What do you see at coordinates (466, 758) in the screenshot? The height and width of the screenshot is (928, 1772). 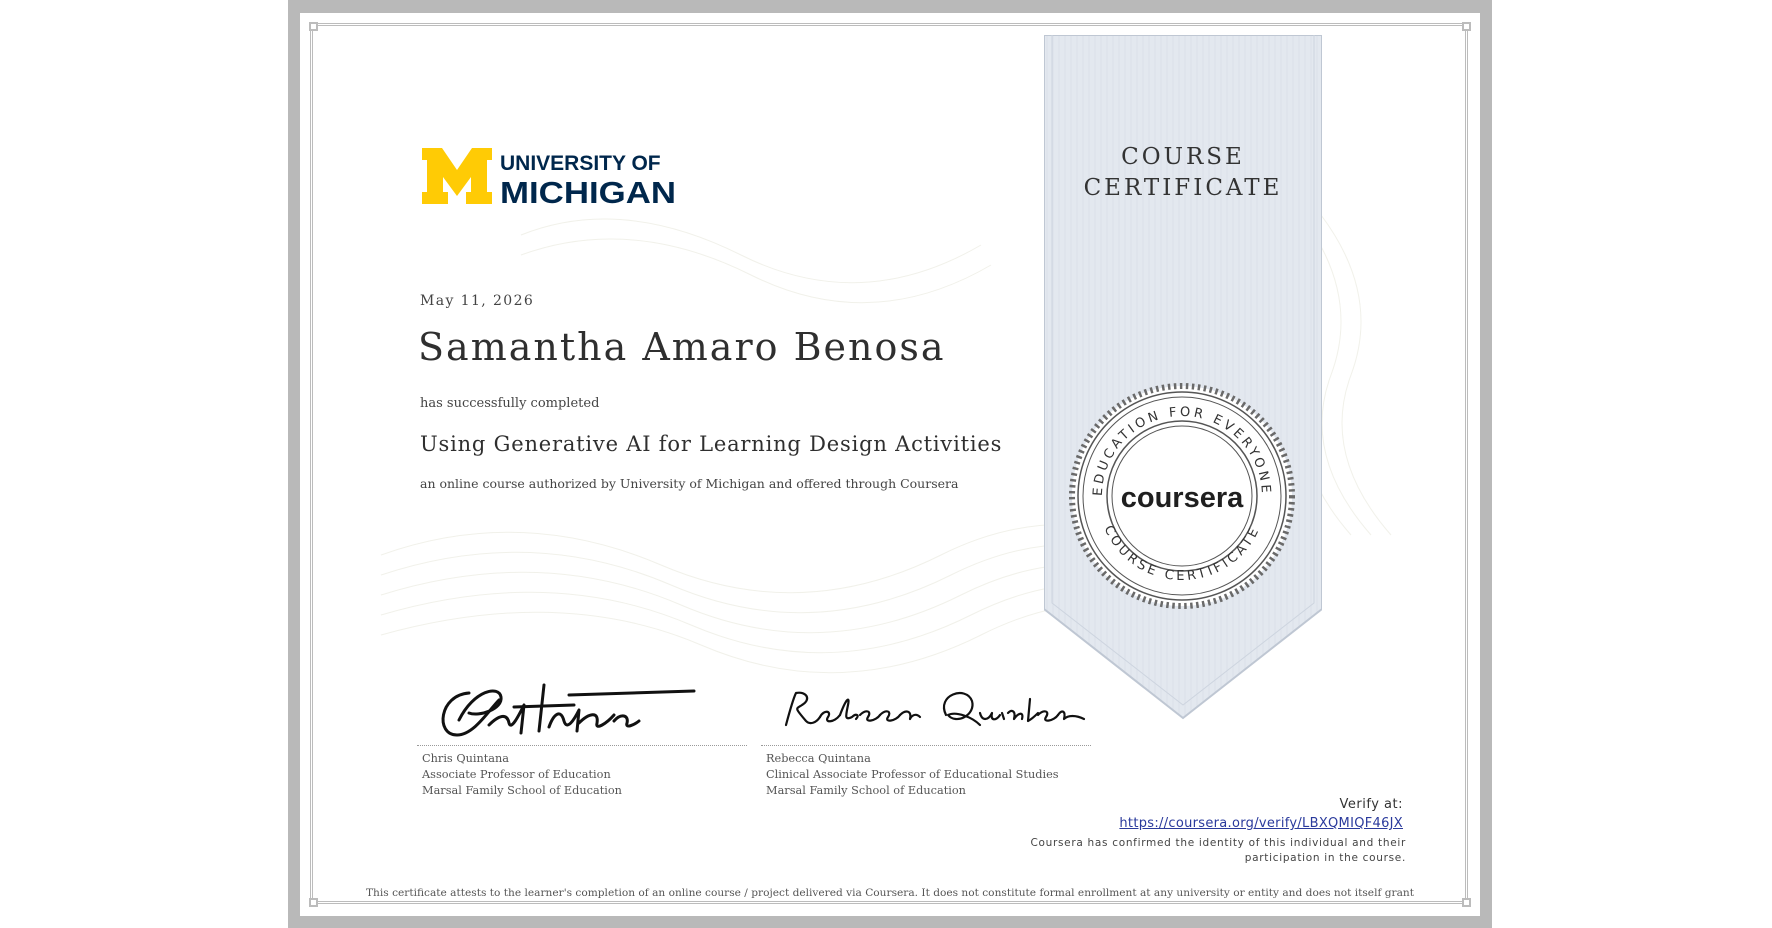 I see `instructor-1-name: Chris Quintana` at bounding box center [466, 758].